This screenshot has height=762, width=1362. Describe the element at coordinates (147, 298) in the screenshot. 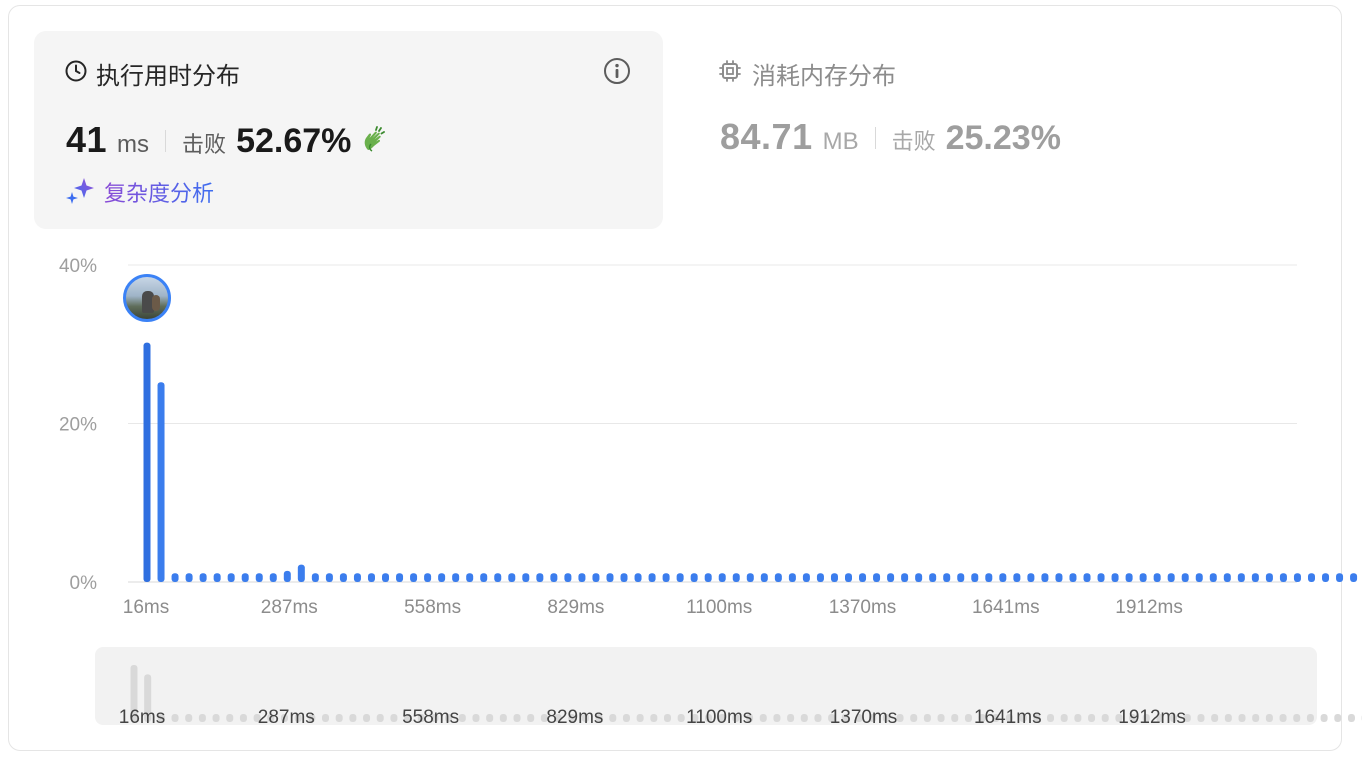

I see `avatar` at that location.